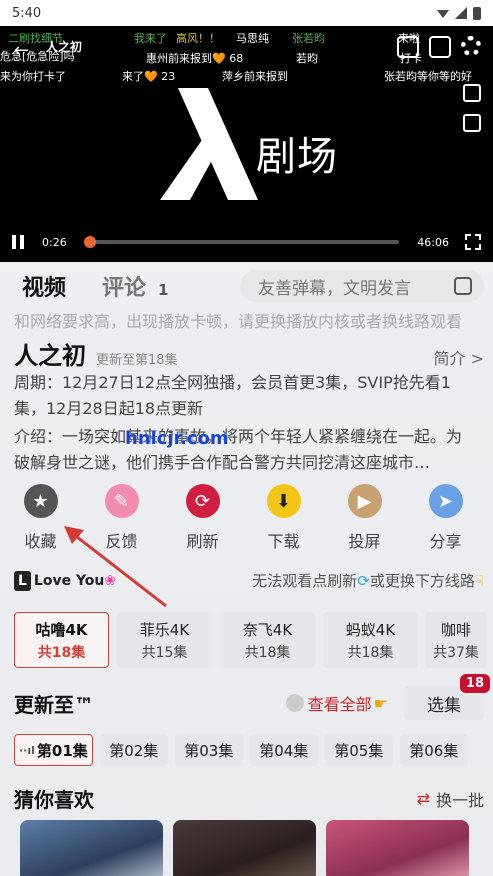 Image resolution: width=493 pixels, height=876 pixels. I want to click on playing-icon: ··ıl, so click(27, 750).